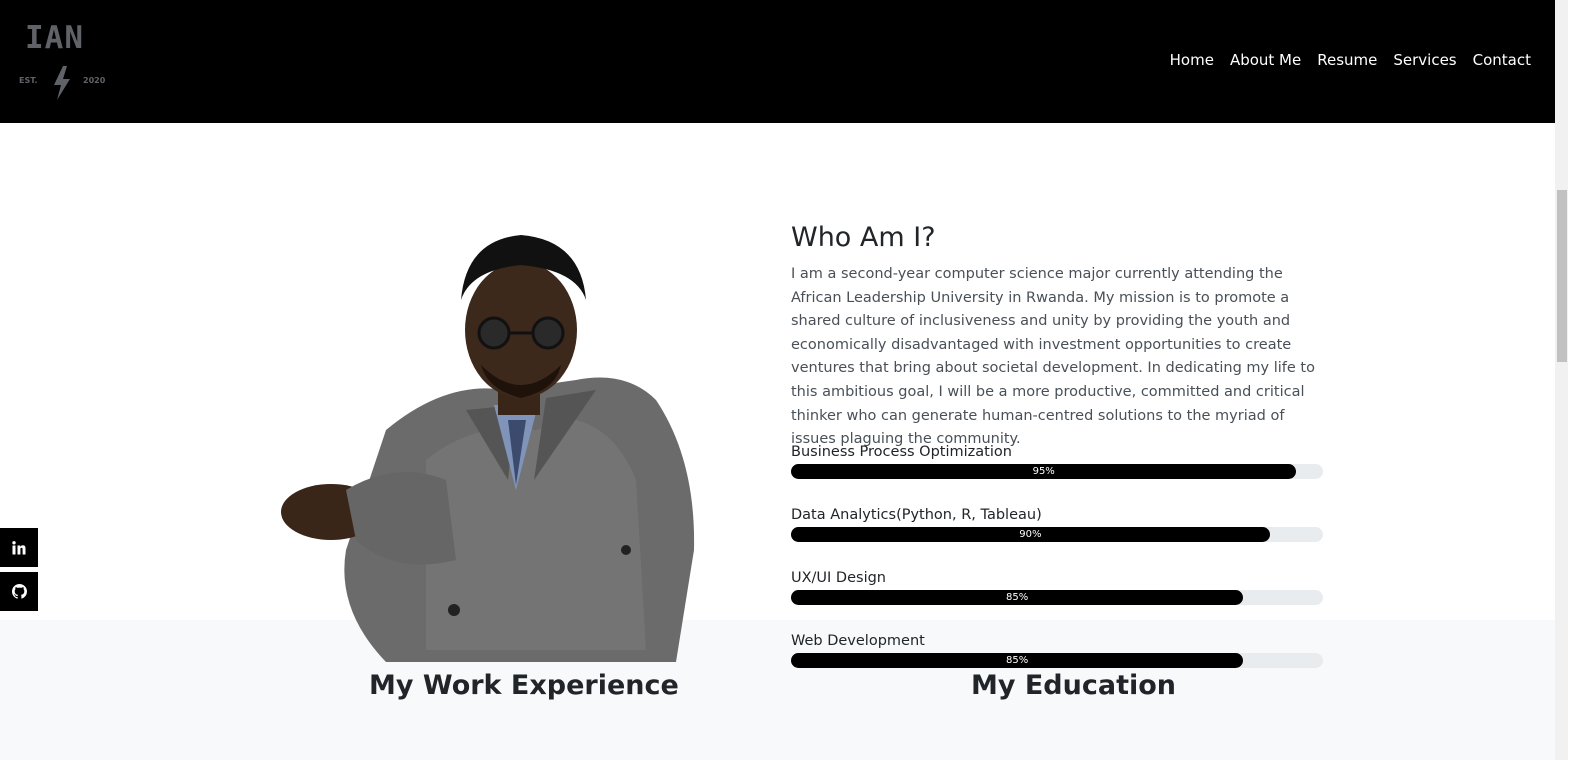 This screenshot has height=760, width=1596. What do you see at coordinates (863, 237) in the screenshot?
I see `about-heading: Who Am I?` at bounding box center [863, 237].